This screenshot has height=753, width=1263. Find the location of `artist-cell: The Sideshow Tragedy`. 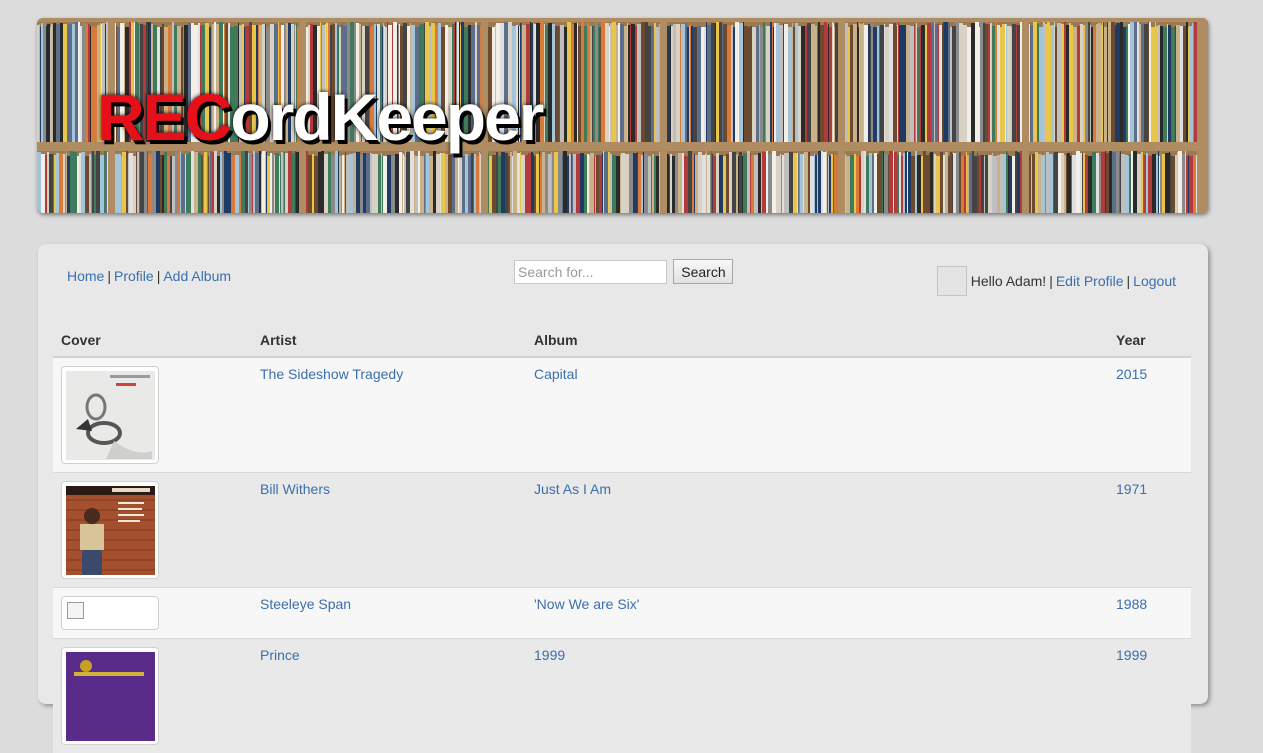

artist-cell: The Sideshow Tragedy is located at coordinates (389, 415).